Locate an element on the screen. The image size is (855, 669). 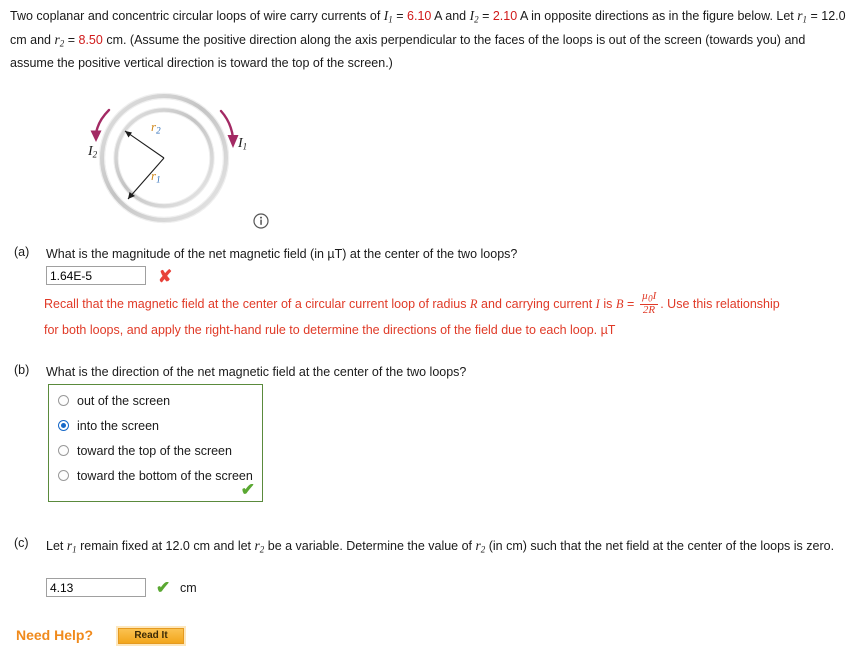
symbol-r1: r1 is located at coordinates (802, 16).